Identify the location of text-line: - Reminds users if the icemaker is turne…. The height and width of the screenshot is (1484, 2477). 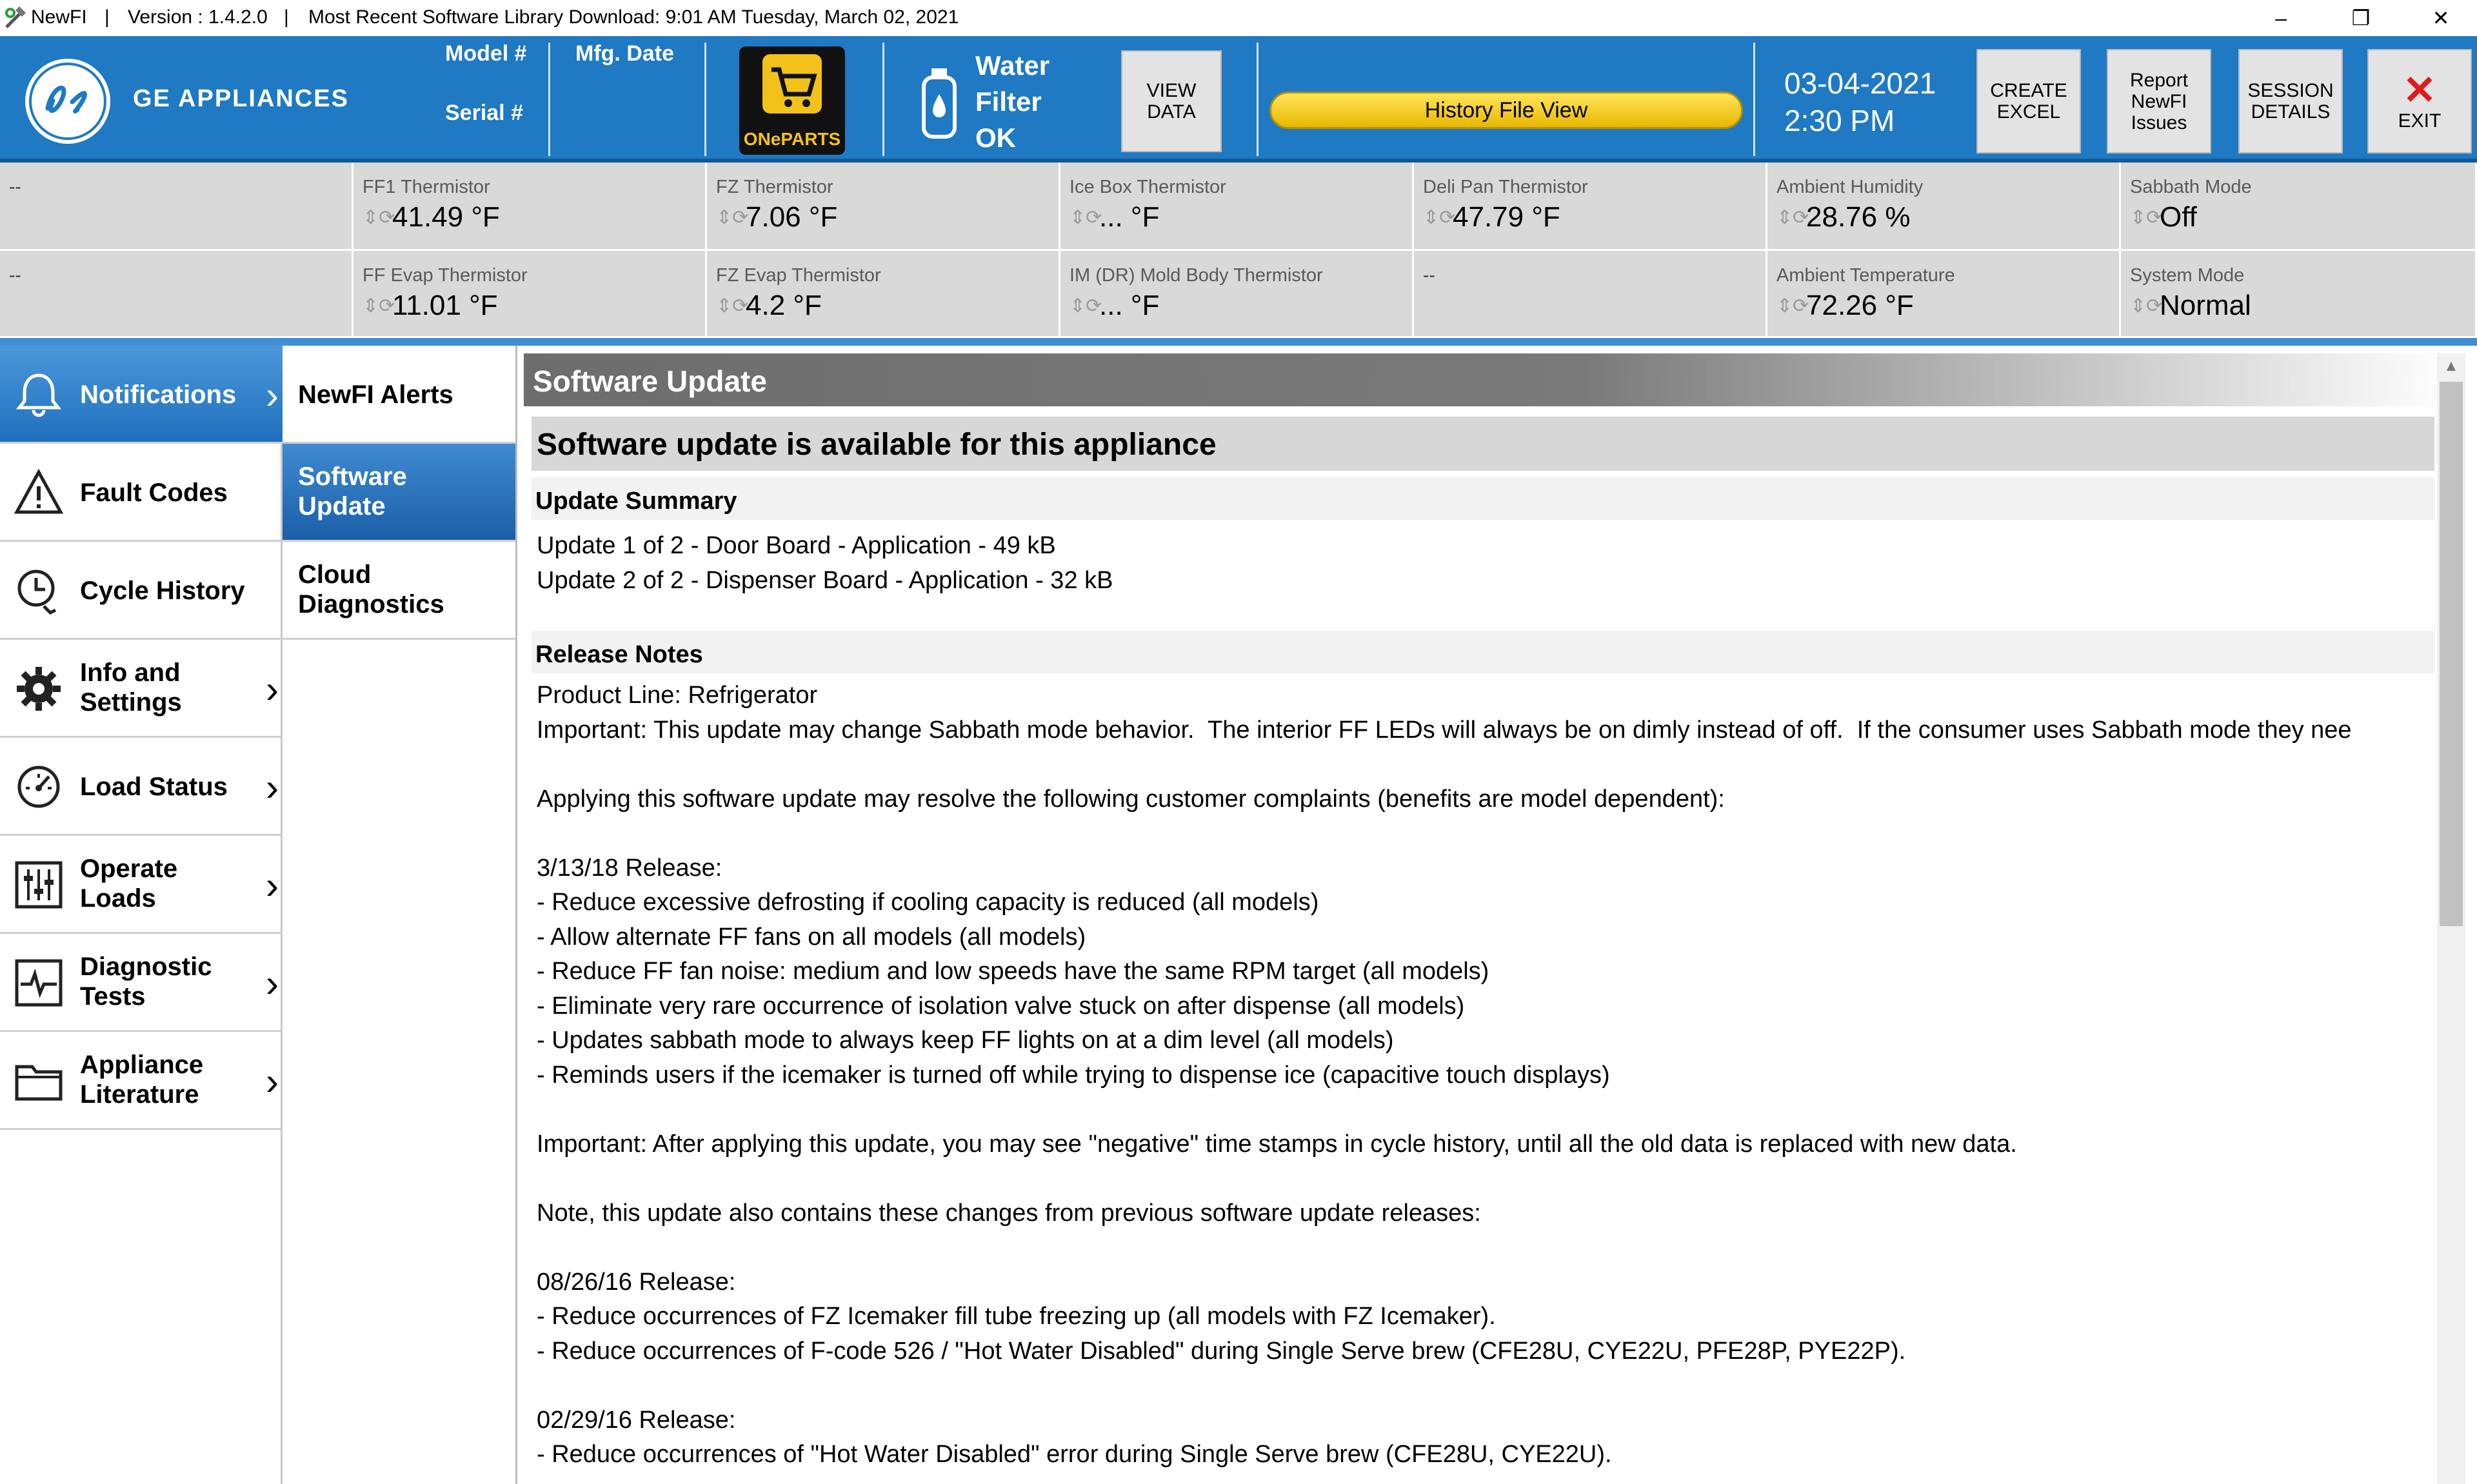
(1073, 1075).